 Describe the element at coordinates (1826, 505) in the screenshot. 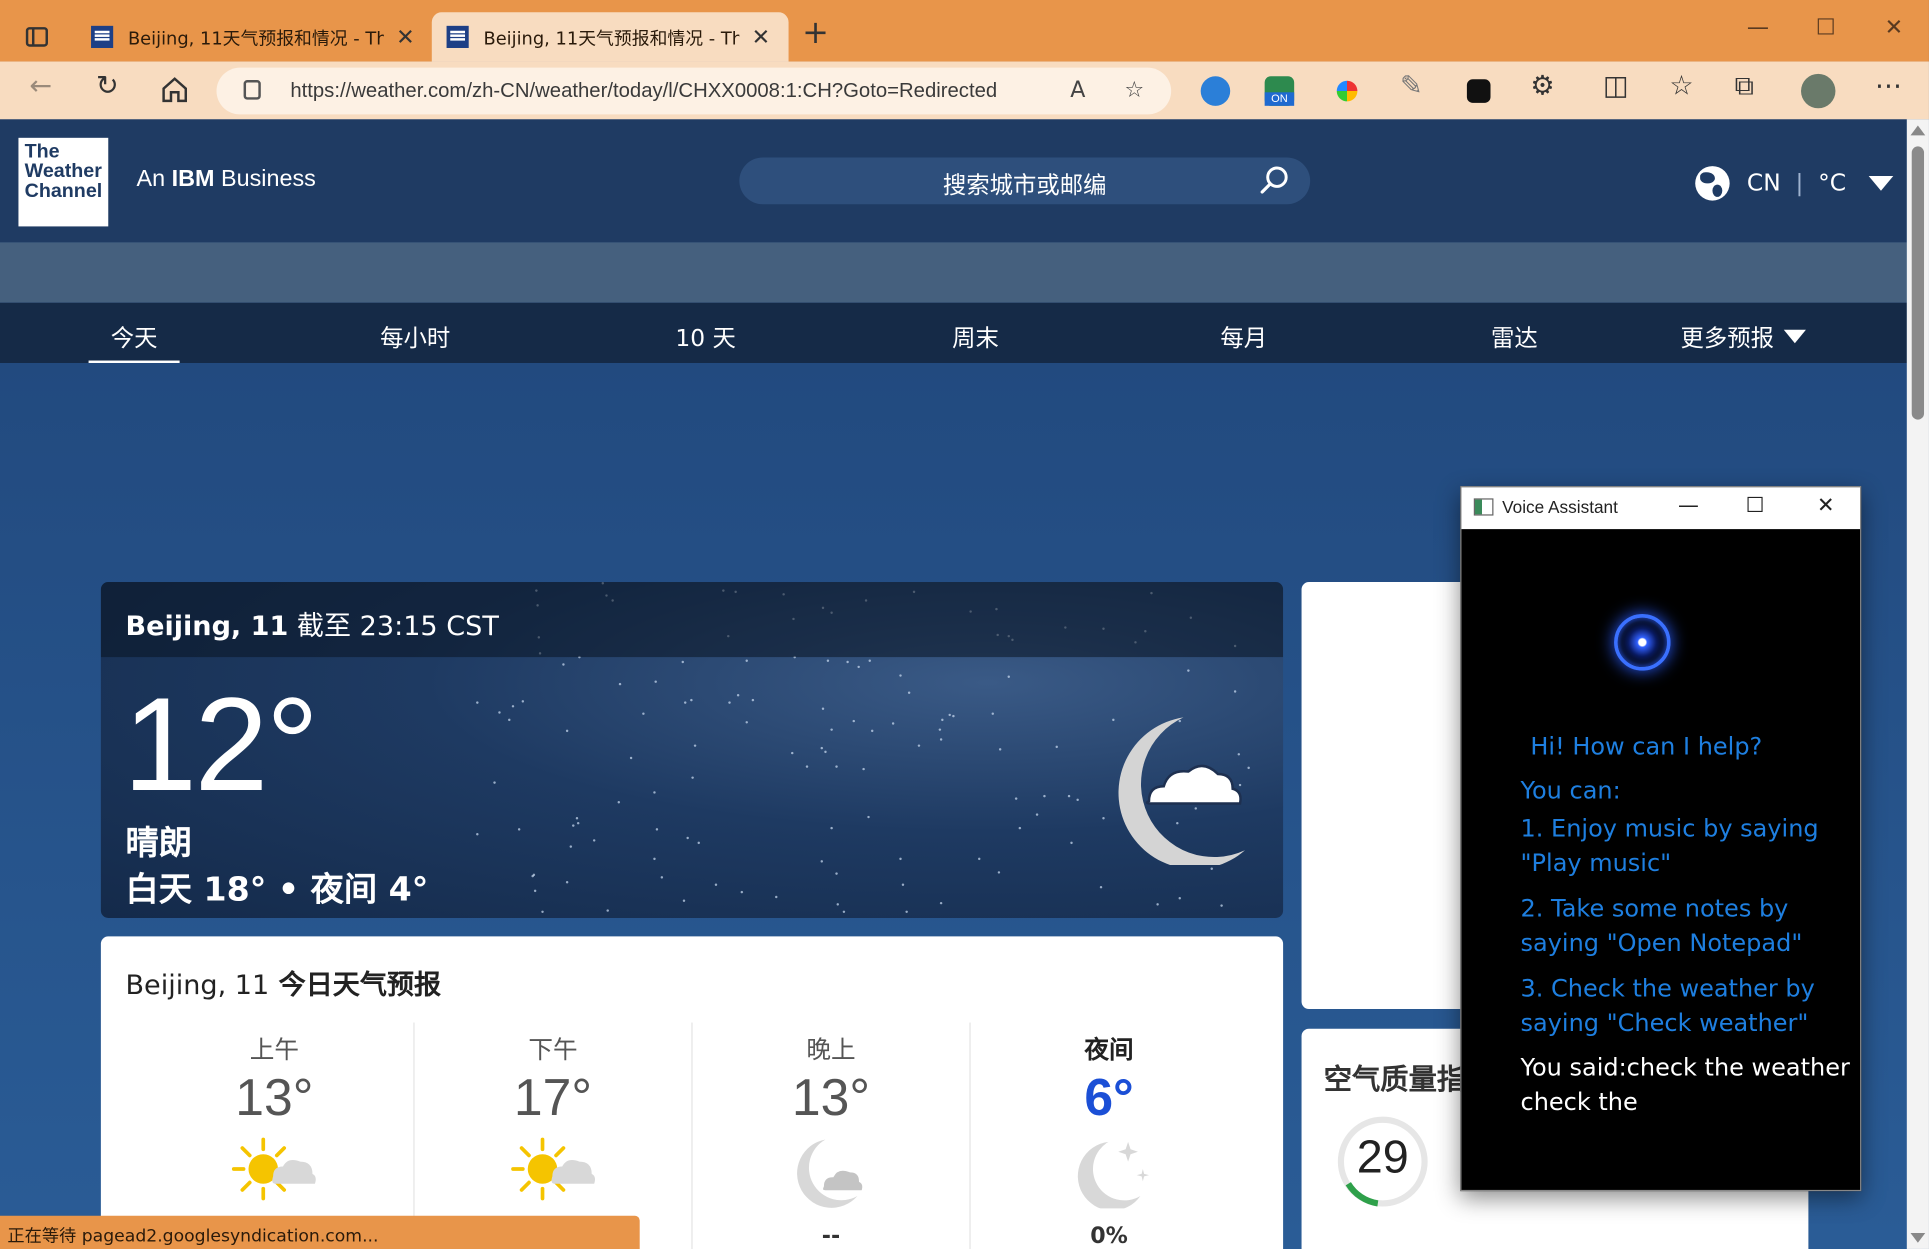

I see `close-icon: ✕` at that location.